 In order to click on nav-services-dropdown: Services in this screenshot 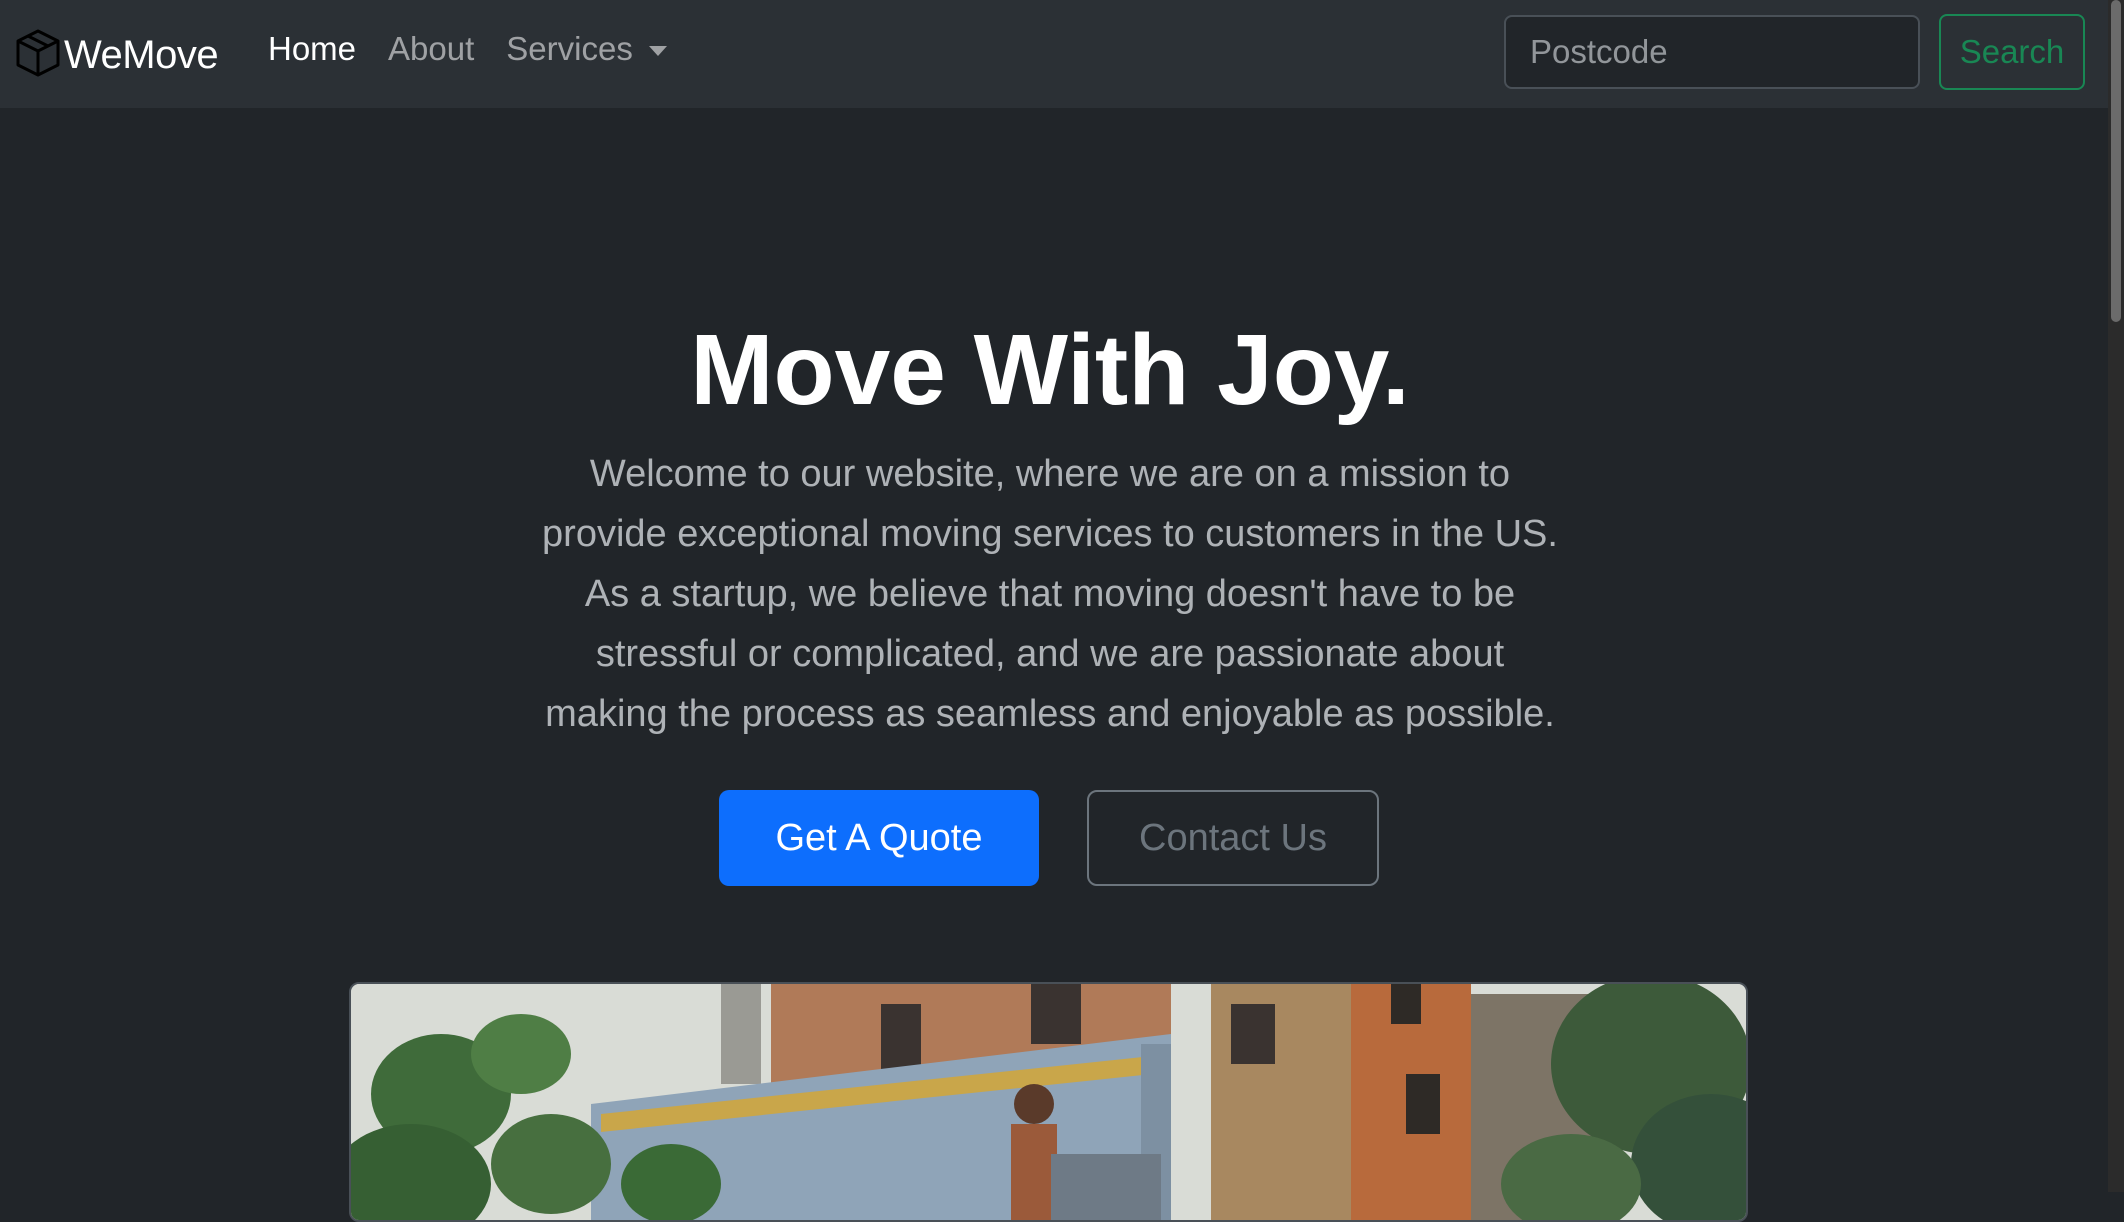, I will do `click(586, 49)`.